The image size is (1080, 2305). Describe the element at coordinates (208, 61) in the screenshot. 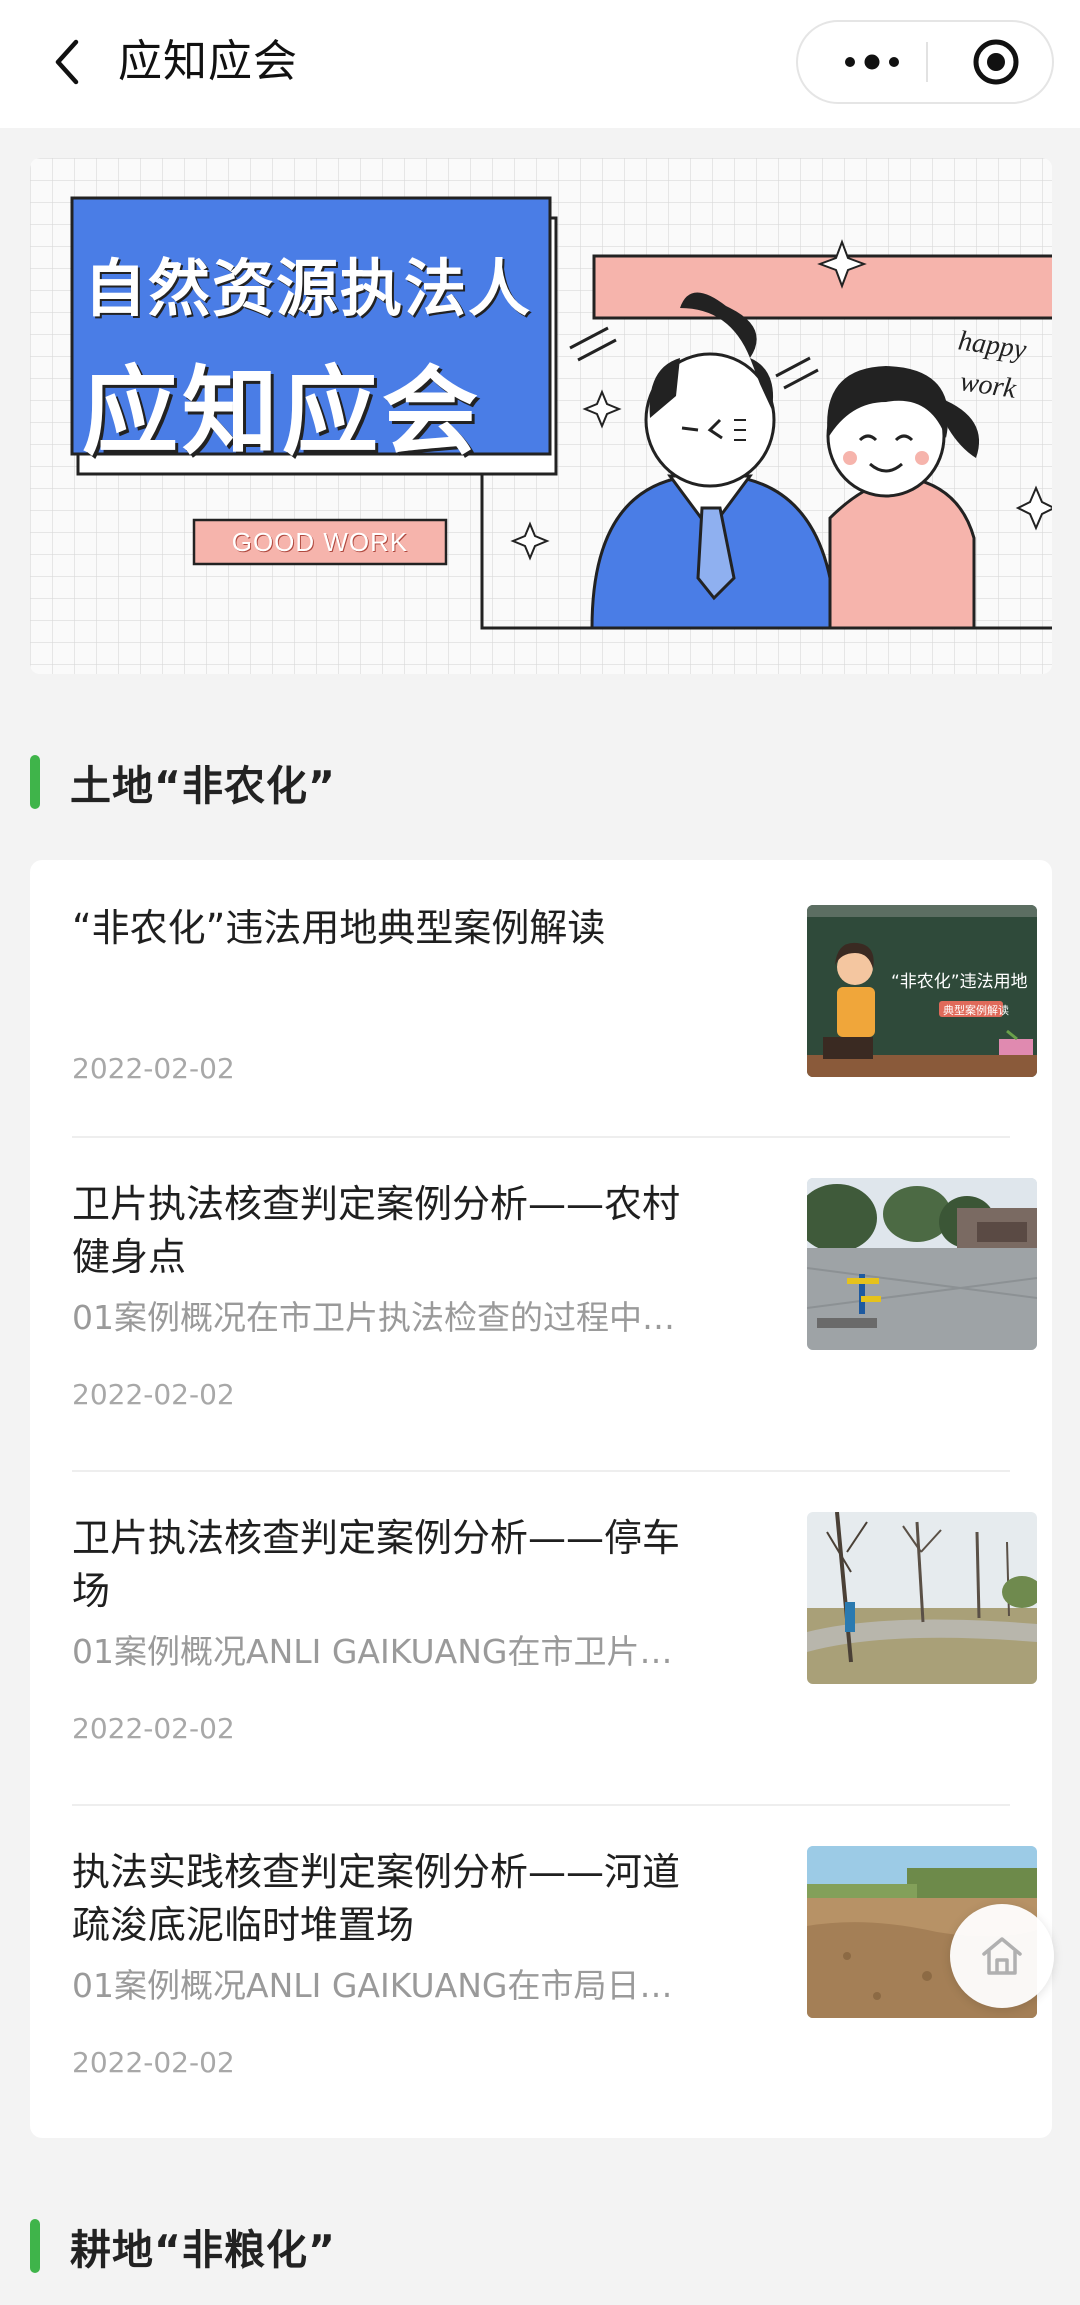

I see `page-title: 应知应会` at that location.